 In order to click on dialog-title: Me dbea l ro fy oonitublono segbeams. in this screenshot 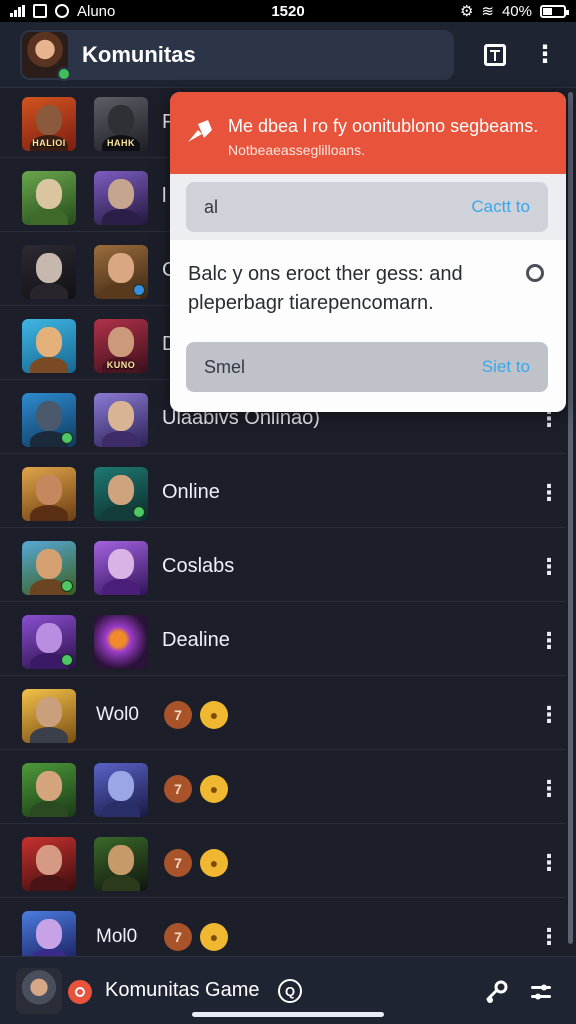, I will do `click(383, 126)`.